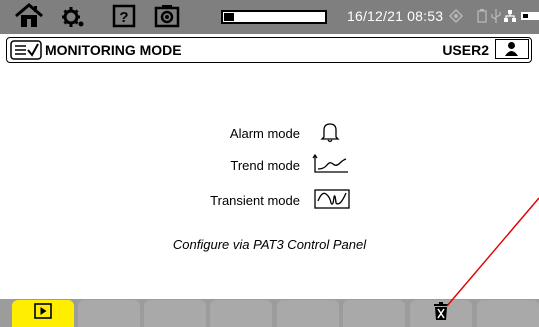  I want to click on alarm-mode-row: Alarm mode, so click(270, 133).